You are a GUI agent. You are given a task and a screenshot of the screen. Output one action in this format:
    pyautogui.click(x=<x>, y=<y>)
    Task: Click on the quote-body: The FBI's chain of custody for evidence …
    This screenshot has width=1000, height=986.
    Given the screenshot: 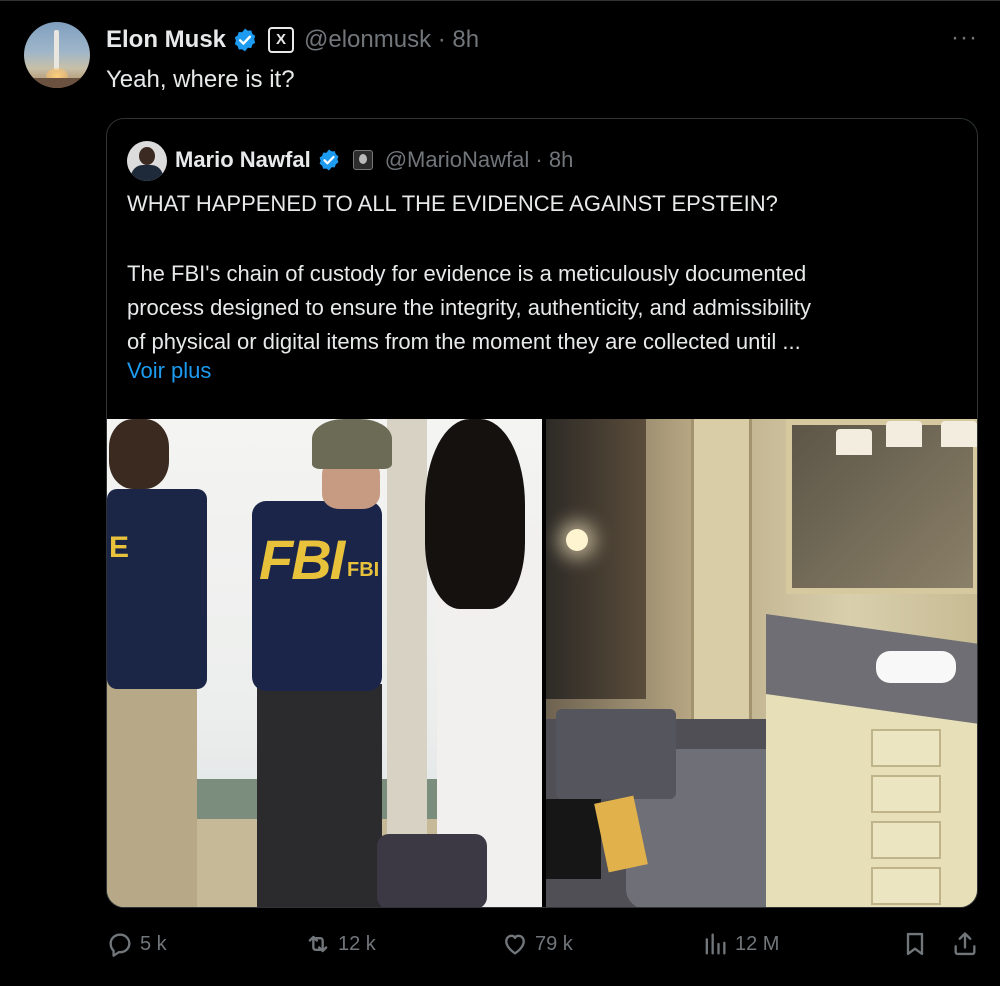 What is the action you would take?
    pyautogui.click(x=547, y=308)
    